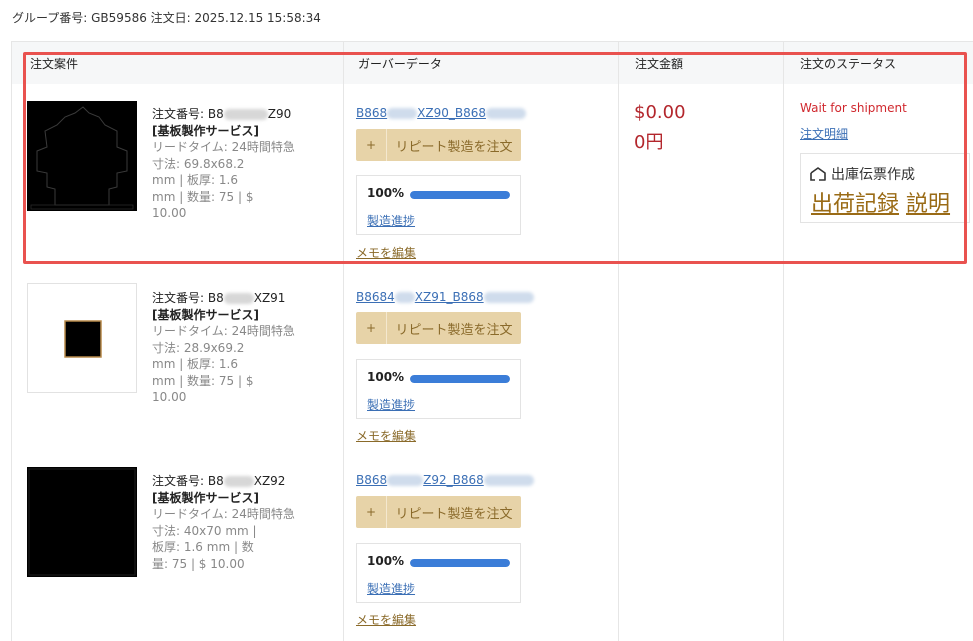 Image resolution: width=973 pixels, height=641 pixels. Describe the element at coordinates (649, 142) in the screenshot. I see `amount-jpy: 0円` at that location.